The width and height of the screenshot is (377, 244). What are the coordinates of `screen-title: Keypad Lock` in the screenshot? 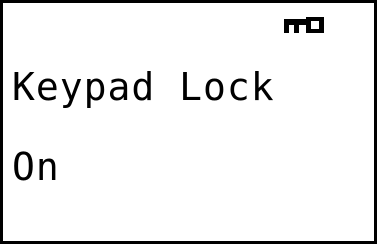 It's located at (143, 87).